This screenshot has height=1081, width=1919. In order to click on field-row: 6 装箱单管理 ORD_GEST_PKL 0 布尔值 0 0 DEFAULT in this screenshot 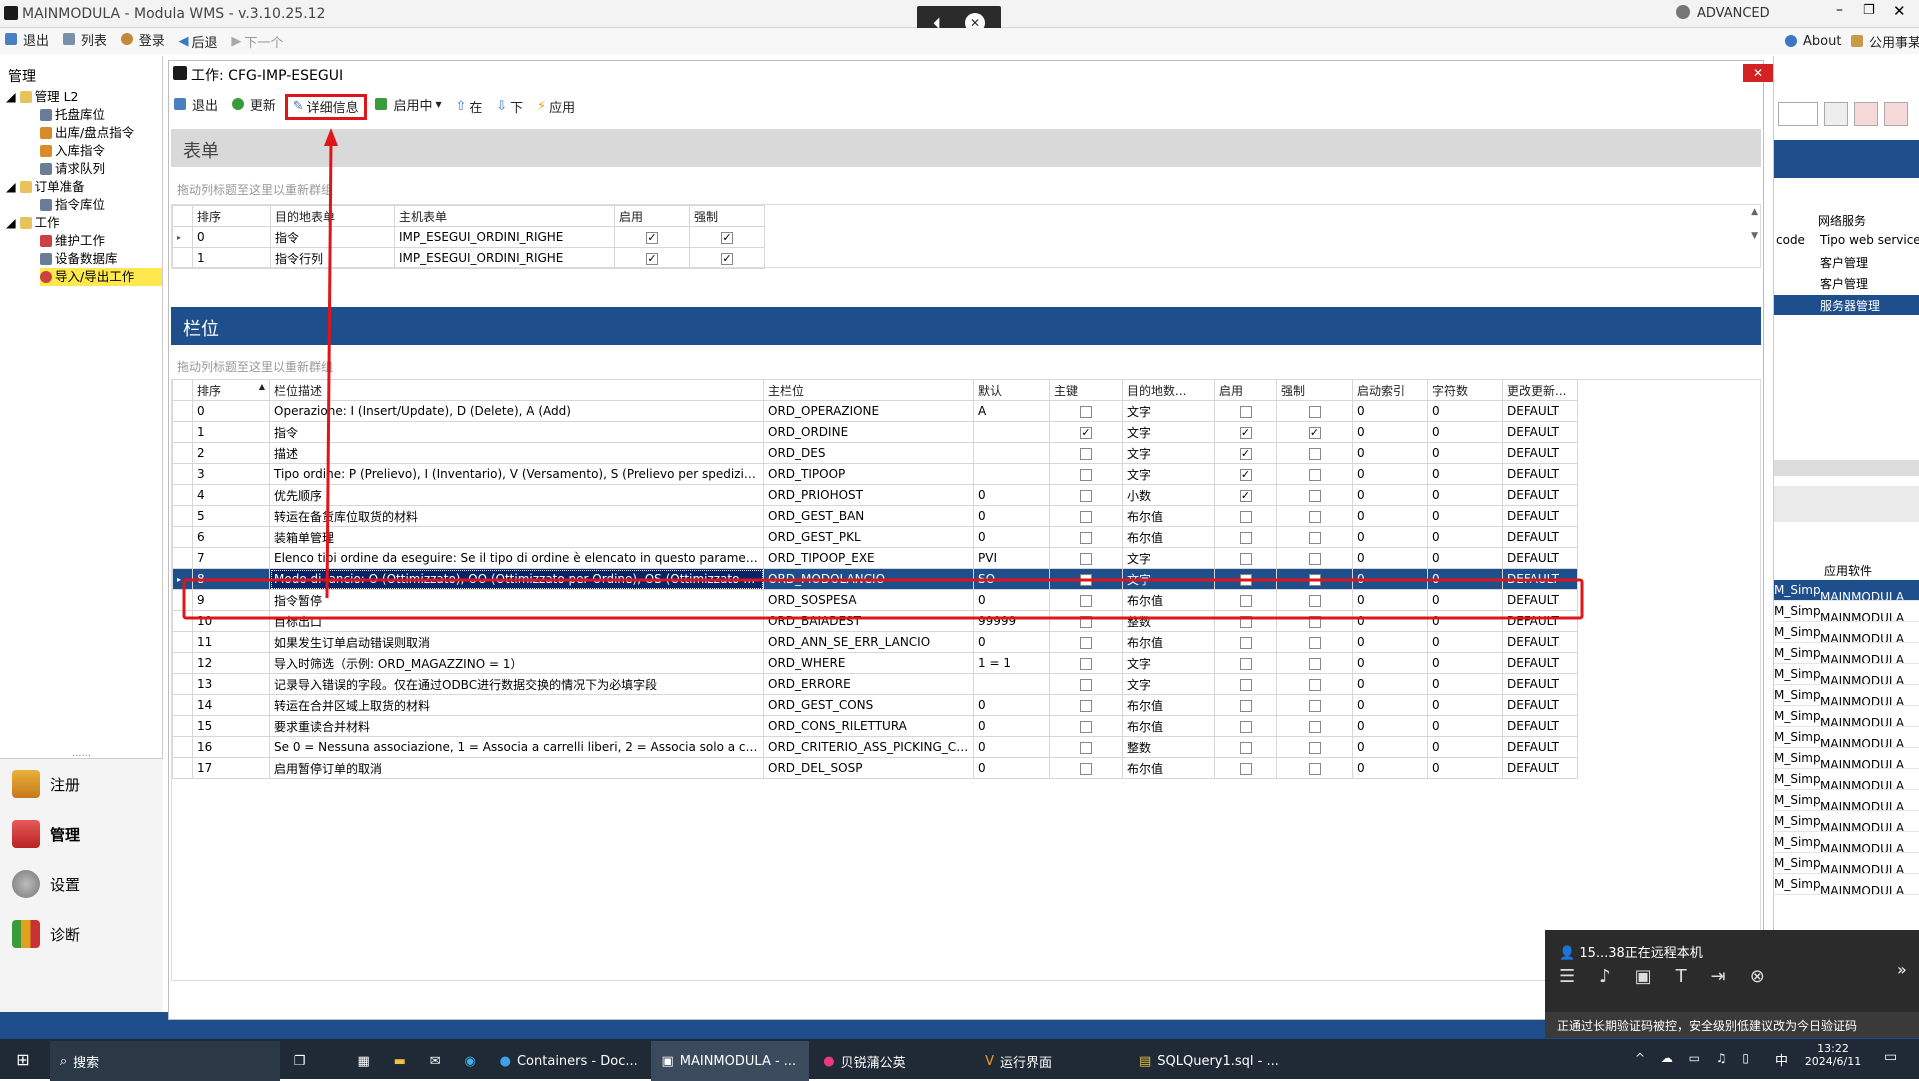, I will do `click(875, 537)`.